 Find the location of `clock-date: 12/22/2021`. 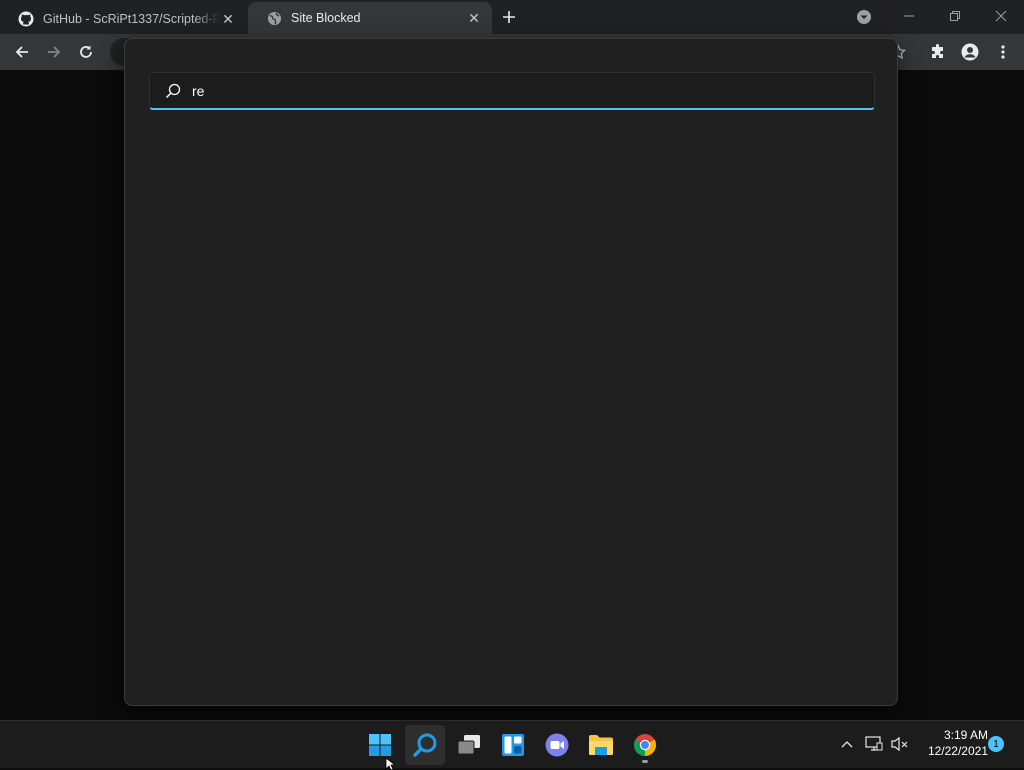

clock-date: 12/22/2021 is located at coordinates (957, 751).